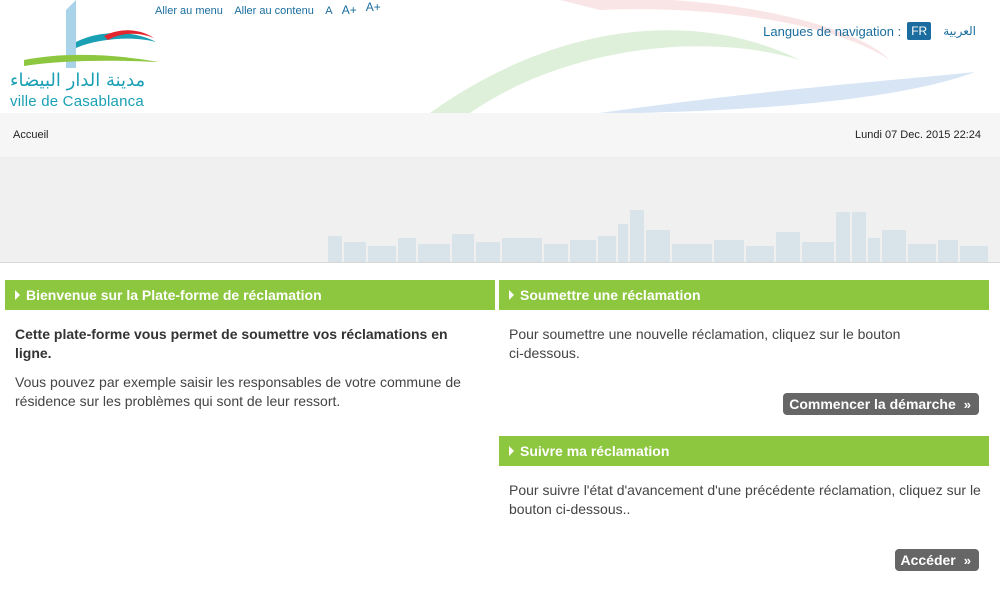 This screenshot has height=595, width=1000. What do you see at coordinates (189, 11) in the screenshot?
I see `skip-to-menu-link: Aller au menu` at bounding box center [189, 11].